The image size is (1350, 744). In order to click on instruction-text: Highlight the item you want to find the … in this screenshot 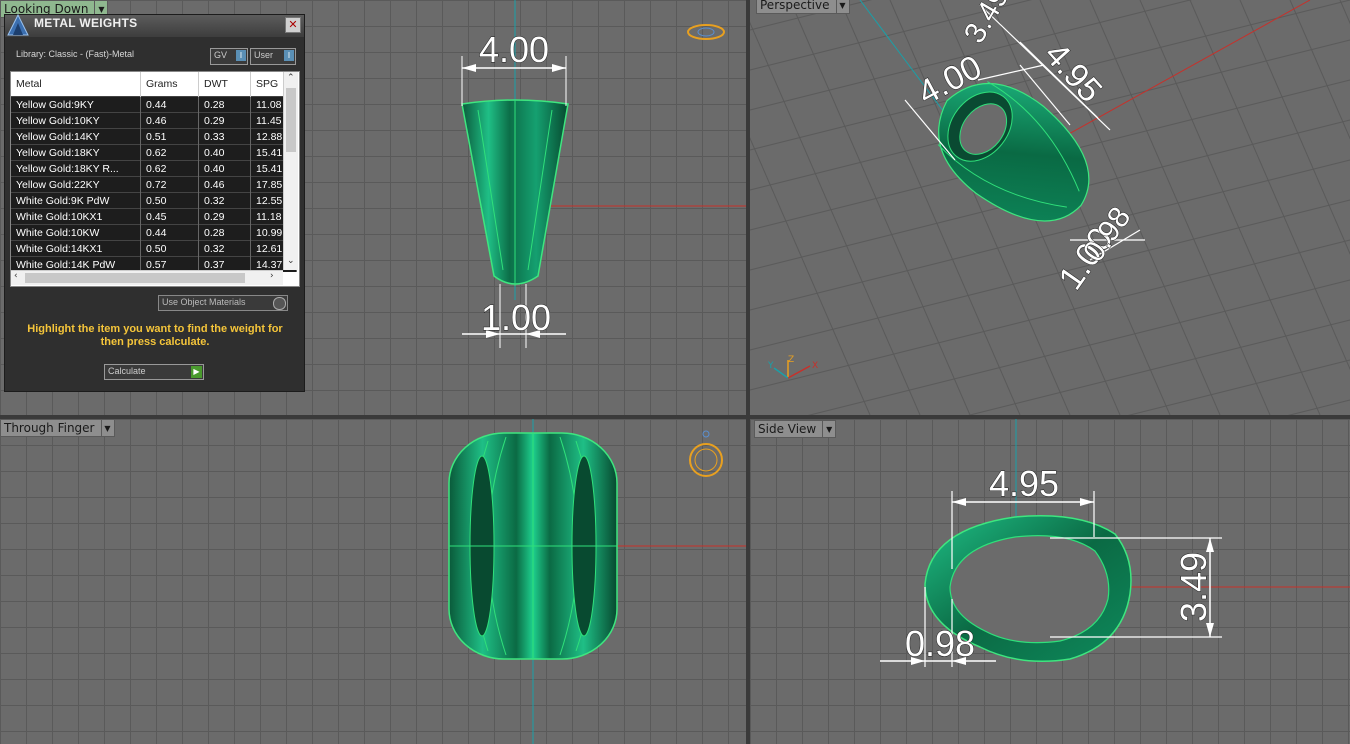, I will do `click(155, 335)`.